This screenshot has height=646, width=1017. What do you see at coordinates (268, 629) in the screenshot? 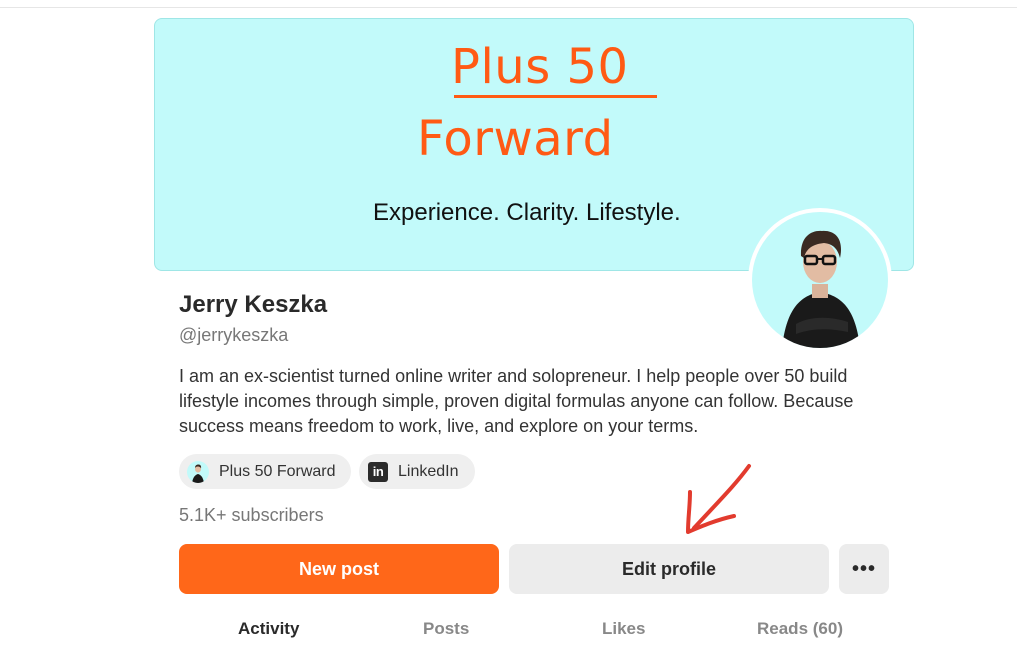
I see `tab-activity: Activity` at bounding box center [268, 629].